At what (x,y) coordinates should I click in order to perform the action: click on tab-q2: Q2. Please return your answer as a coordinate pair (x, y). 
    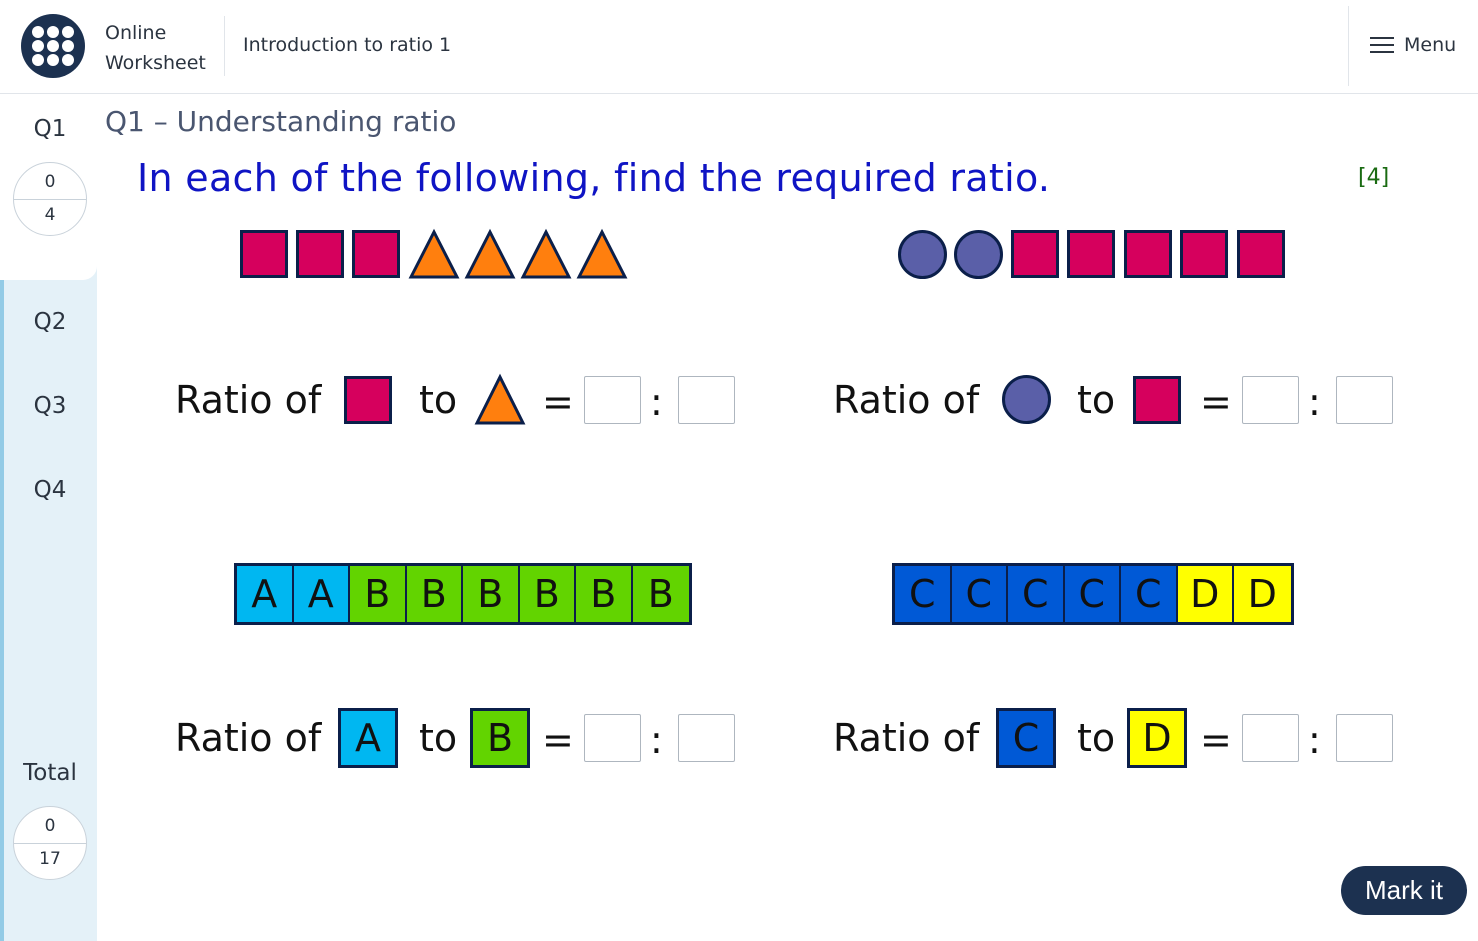
    Looking at the image, I should click on (48, 325).